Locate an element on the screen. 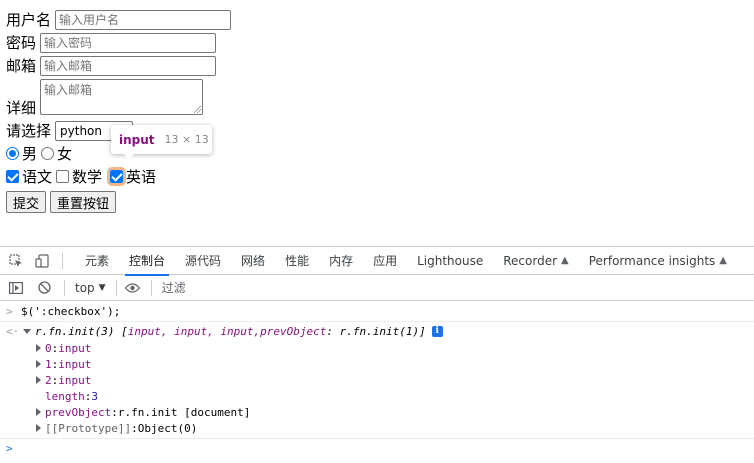 The width and height of the screenshot is (754, 463). gender-radio-female is located at coordinates (48, 153).